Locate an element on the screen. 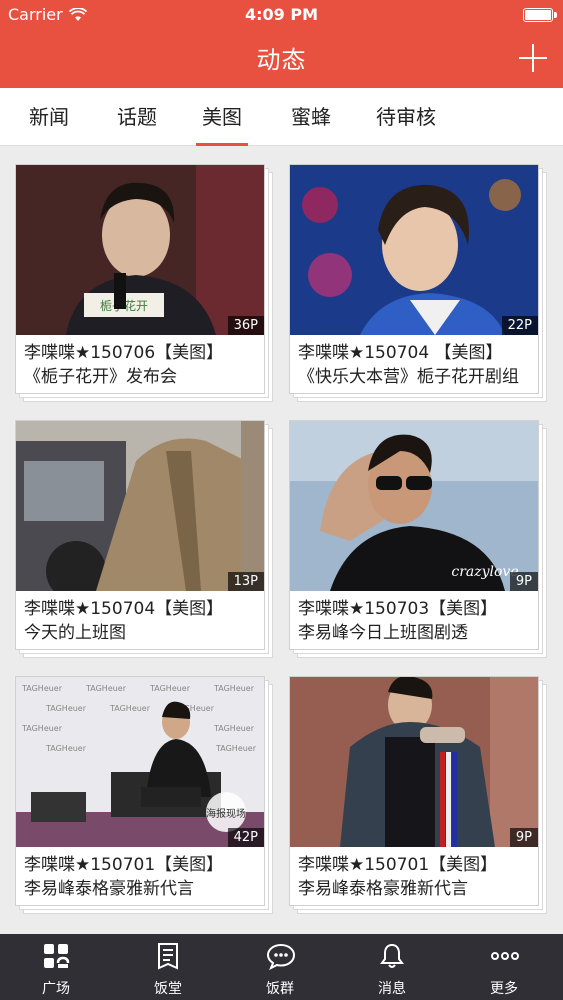 The image size is (563, 1000). status-time: 4:09 PM is located at coordinates (281, 14).